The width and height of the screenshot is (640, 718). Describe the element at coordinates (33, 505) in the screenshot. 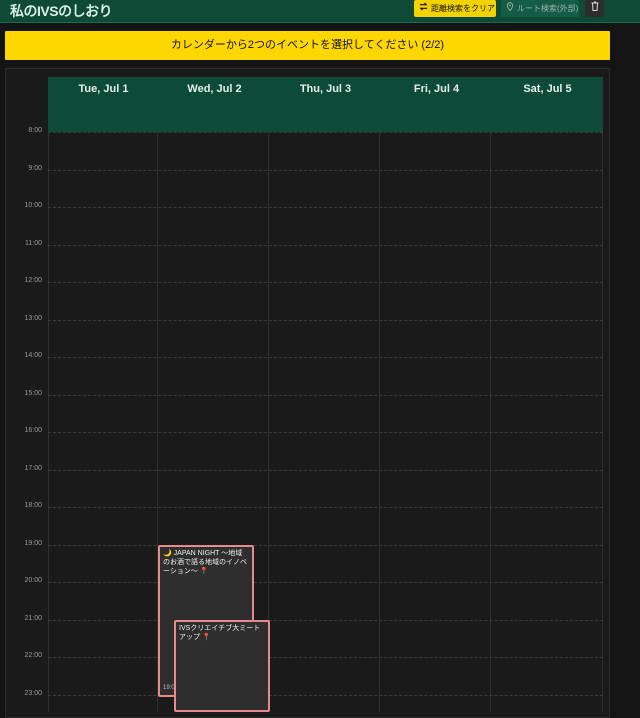

I see `hour-label: 18:00` at that location.